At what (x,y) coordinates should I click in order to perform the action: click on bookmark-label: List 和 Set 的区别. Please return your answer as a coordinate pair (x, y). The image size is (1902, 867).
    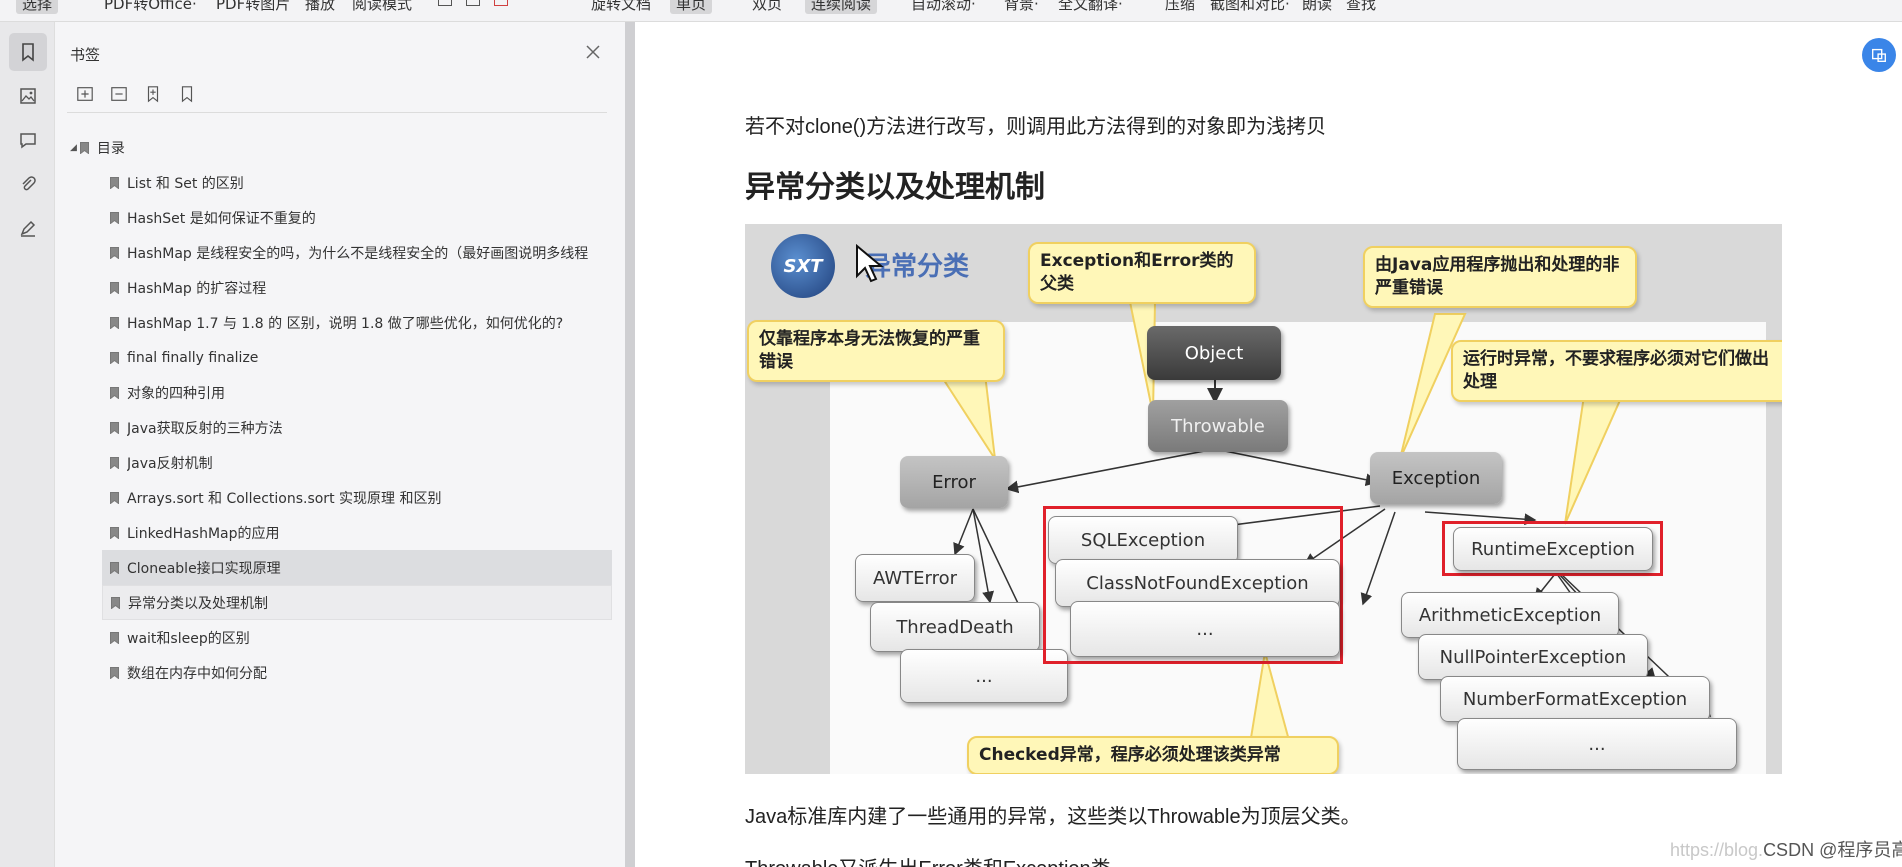
    Looking at the image, I should click on (185, 183).